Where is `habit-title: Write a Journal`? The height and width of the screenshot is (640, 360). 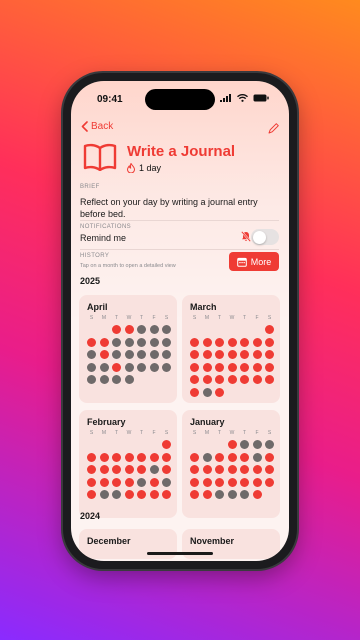
habit-title: Write a Journal is located at coordinates (181, 151).